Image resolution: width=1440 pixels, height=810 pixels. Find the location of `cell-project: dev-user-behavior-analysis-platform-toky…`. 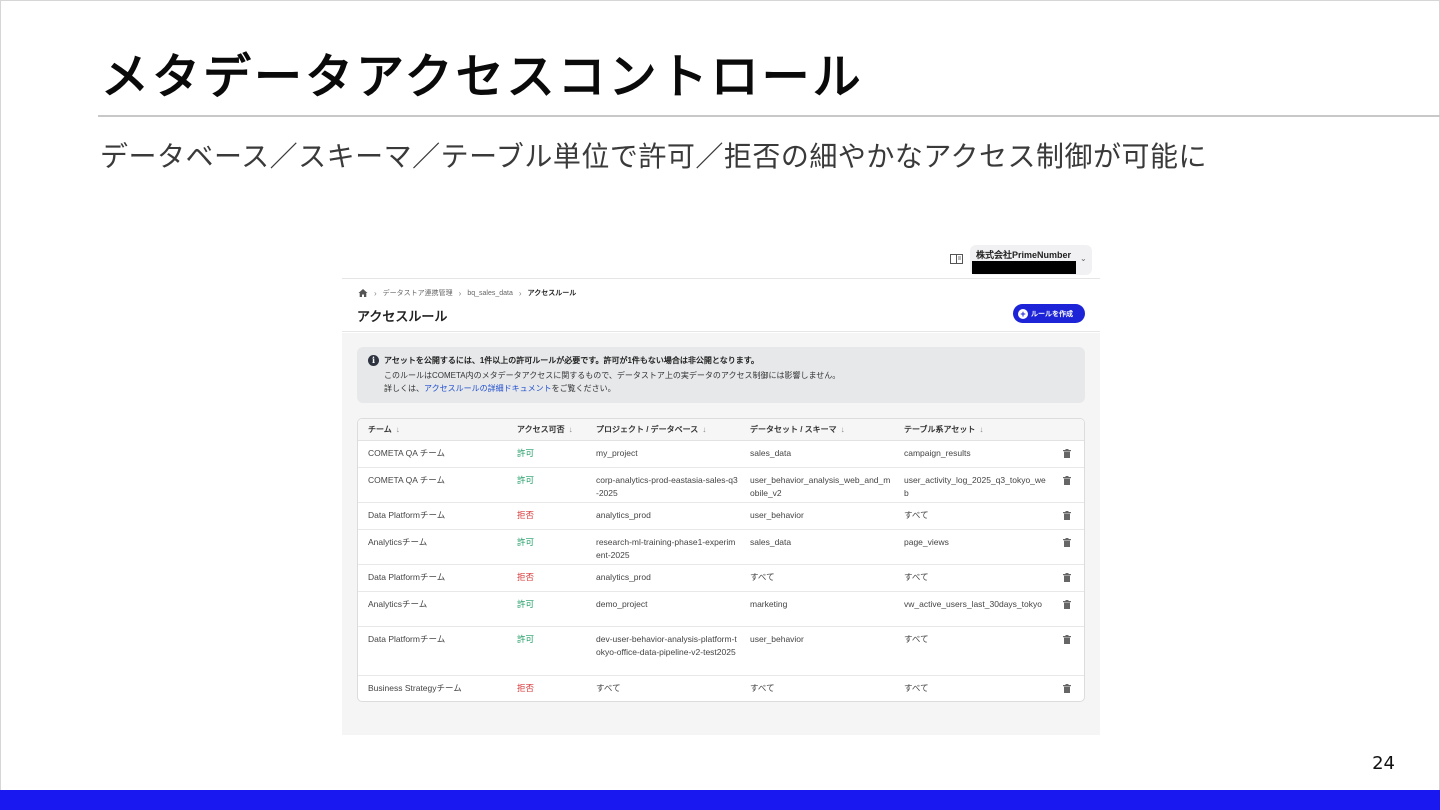

cell-project: dev-user-behavior-analysis-platform-toky… is located at coordinates (663, 651).